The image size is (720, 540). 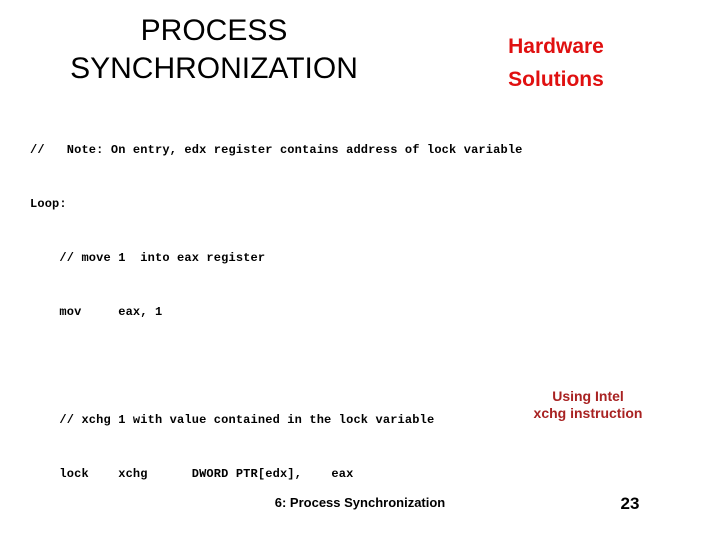 What do you see at coordinates (556, 79) in the screenshot?
I see `page-subtitle-line-2: Solutions` at bounding box center [556, 79].